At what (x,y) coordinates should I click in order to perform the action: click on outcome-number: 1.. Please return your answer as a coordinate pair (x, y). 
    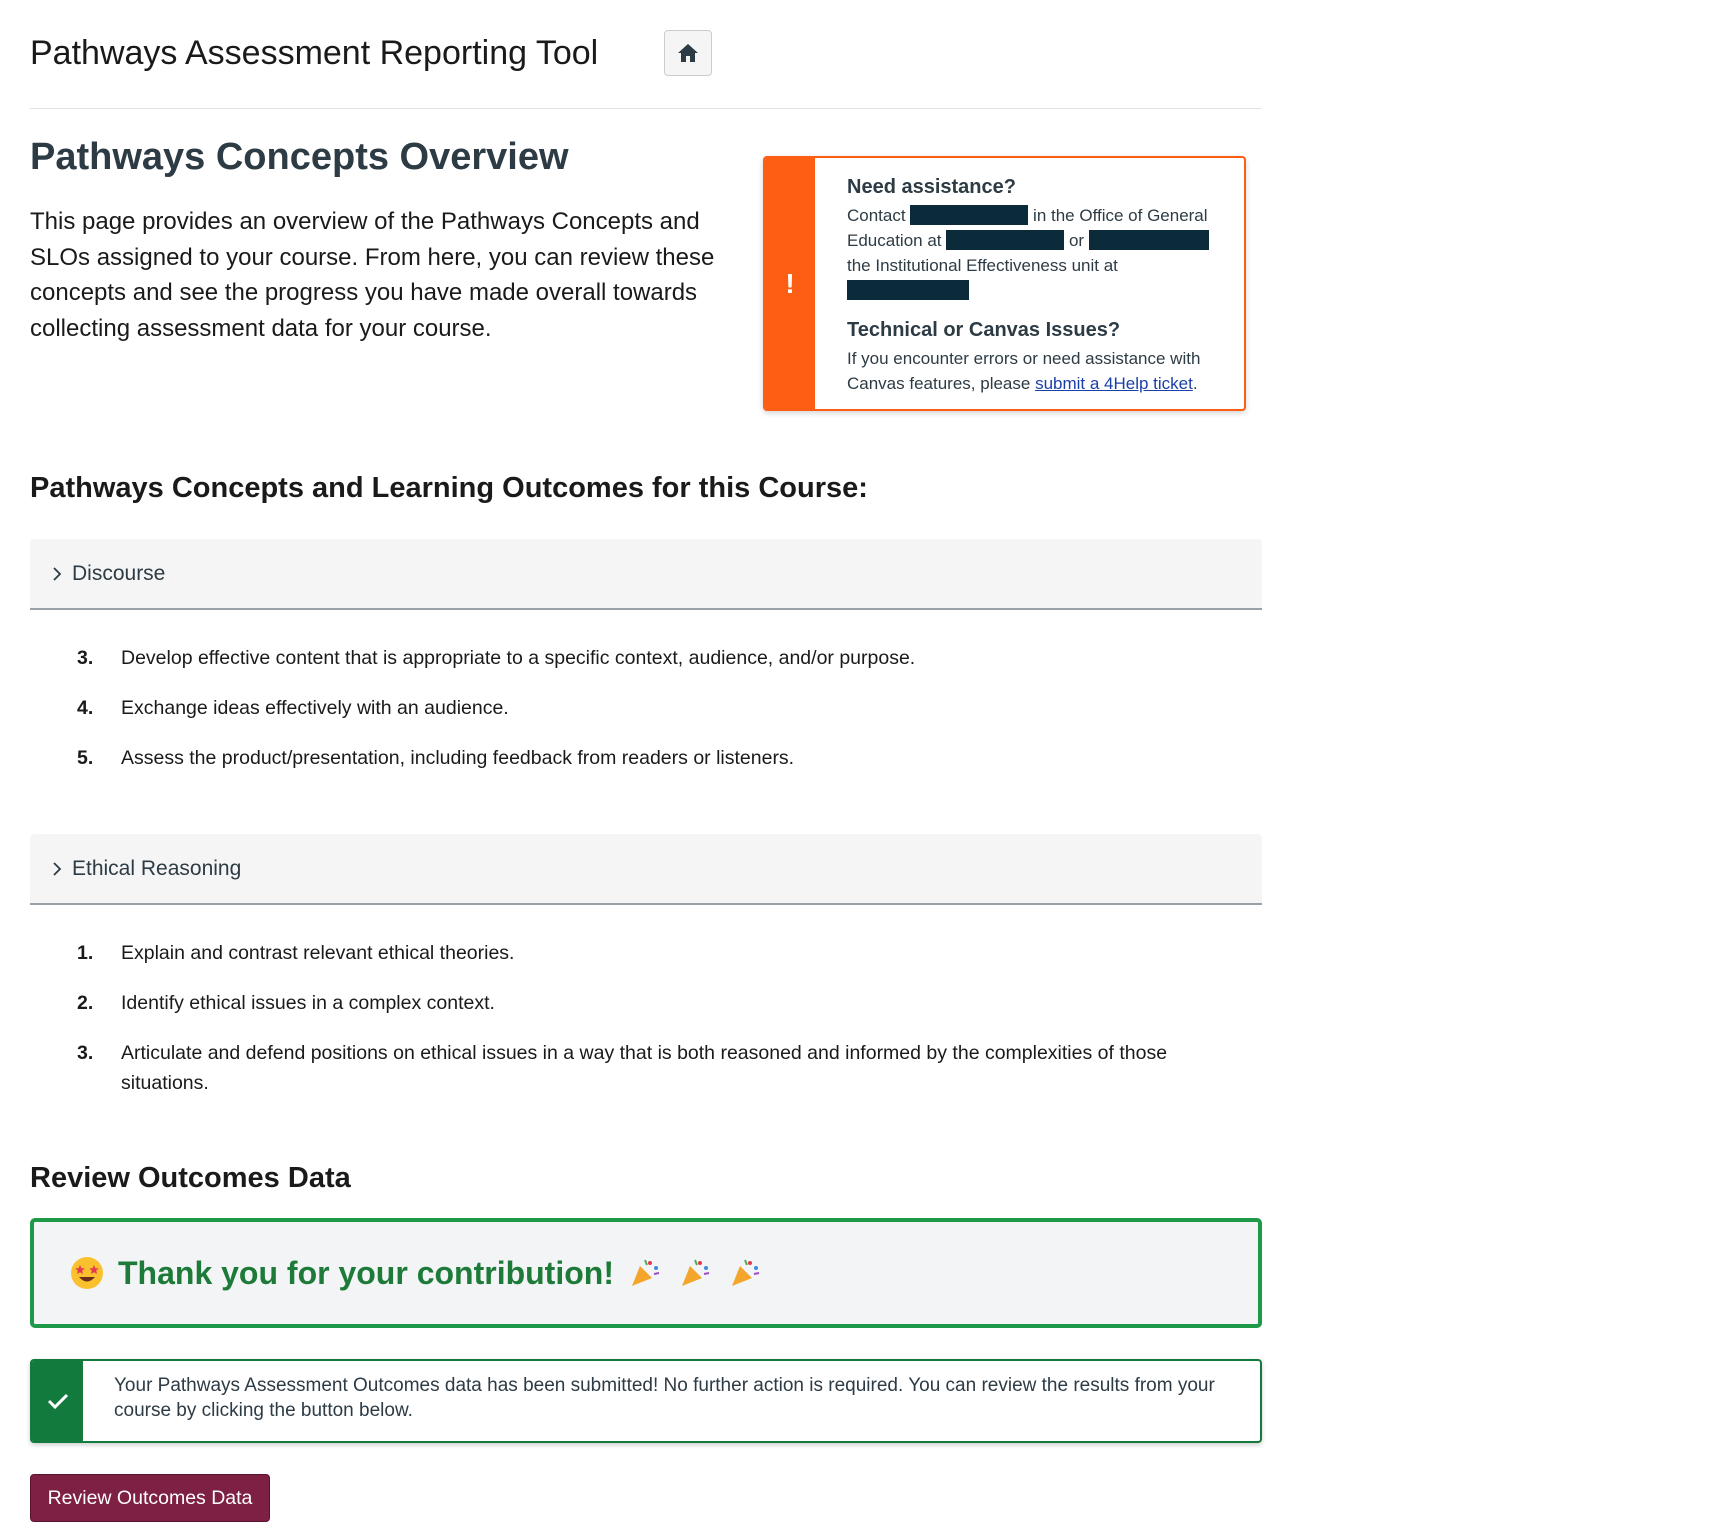
    Looking at the image, I should click on (85, 953).